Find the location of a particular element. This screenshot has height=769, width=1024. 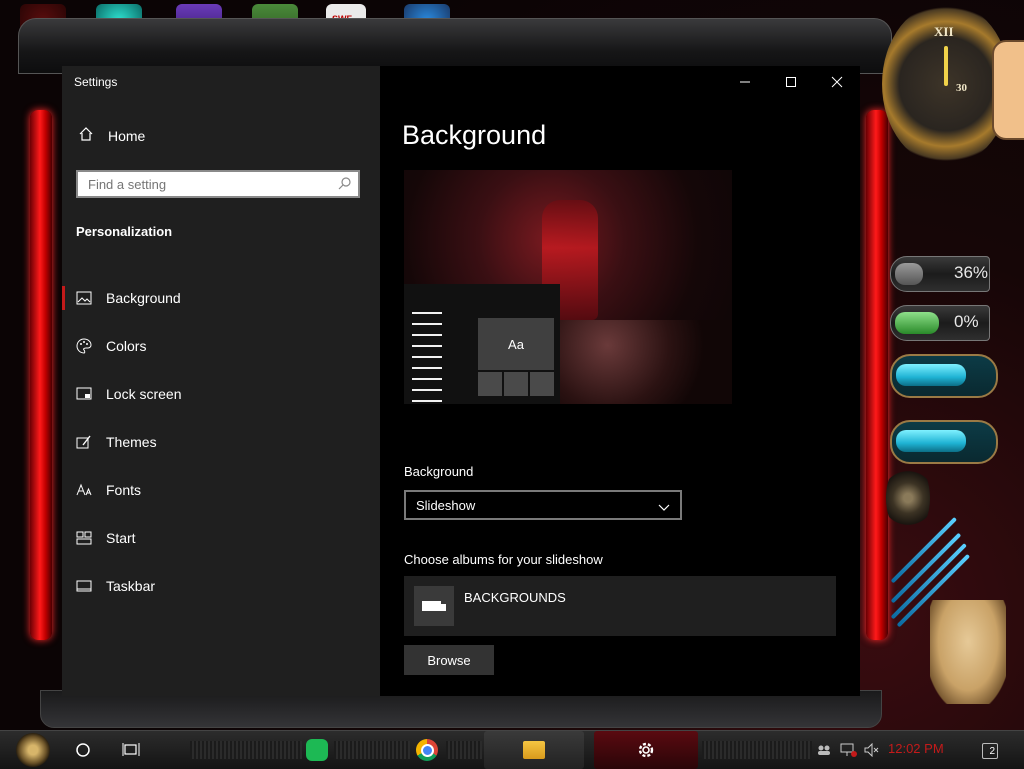

action-center-button: 2 is located at coordinates (990, 751).